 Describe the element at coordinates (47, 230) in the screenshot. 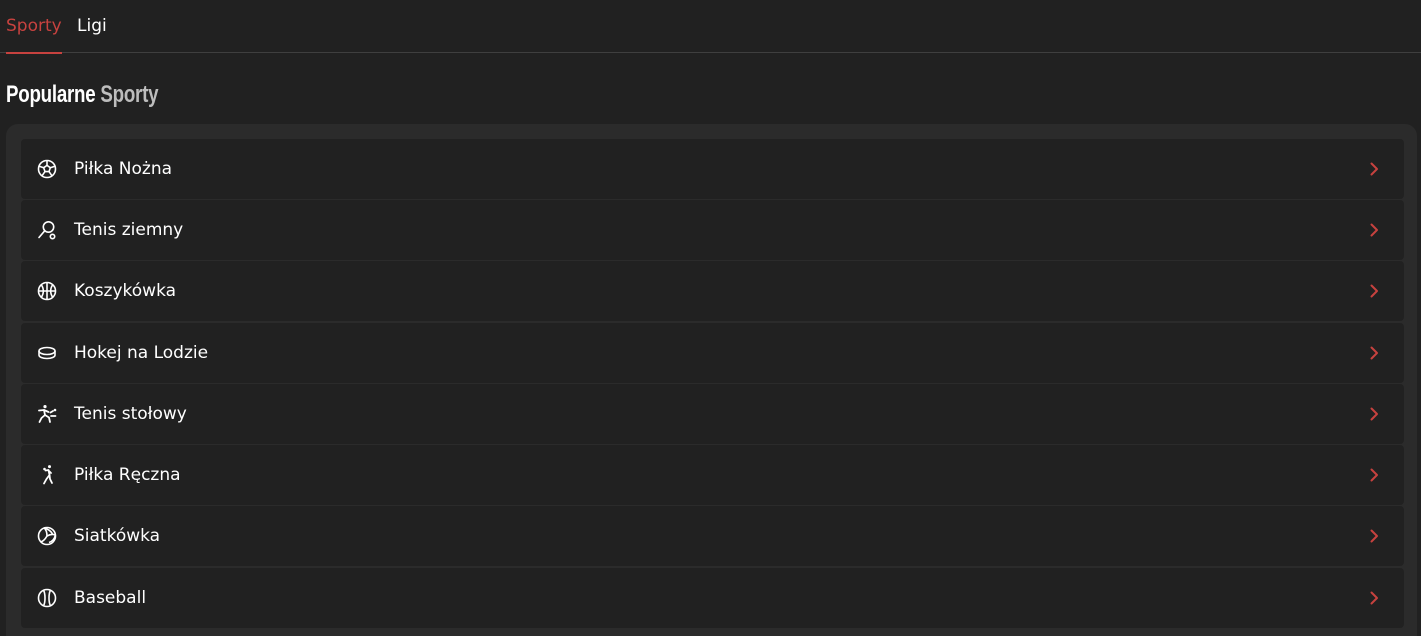

I see `tennis-racket-icon` at that location.